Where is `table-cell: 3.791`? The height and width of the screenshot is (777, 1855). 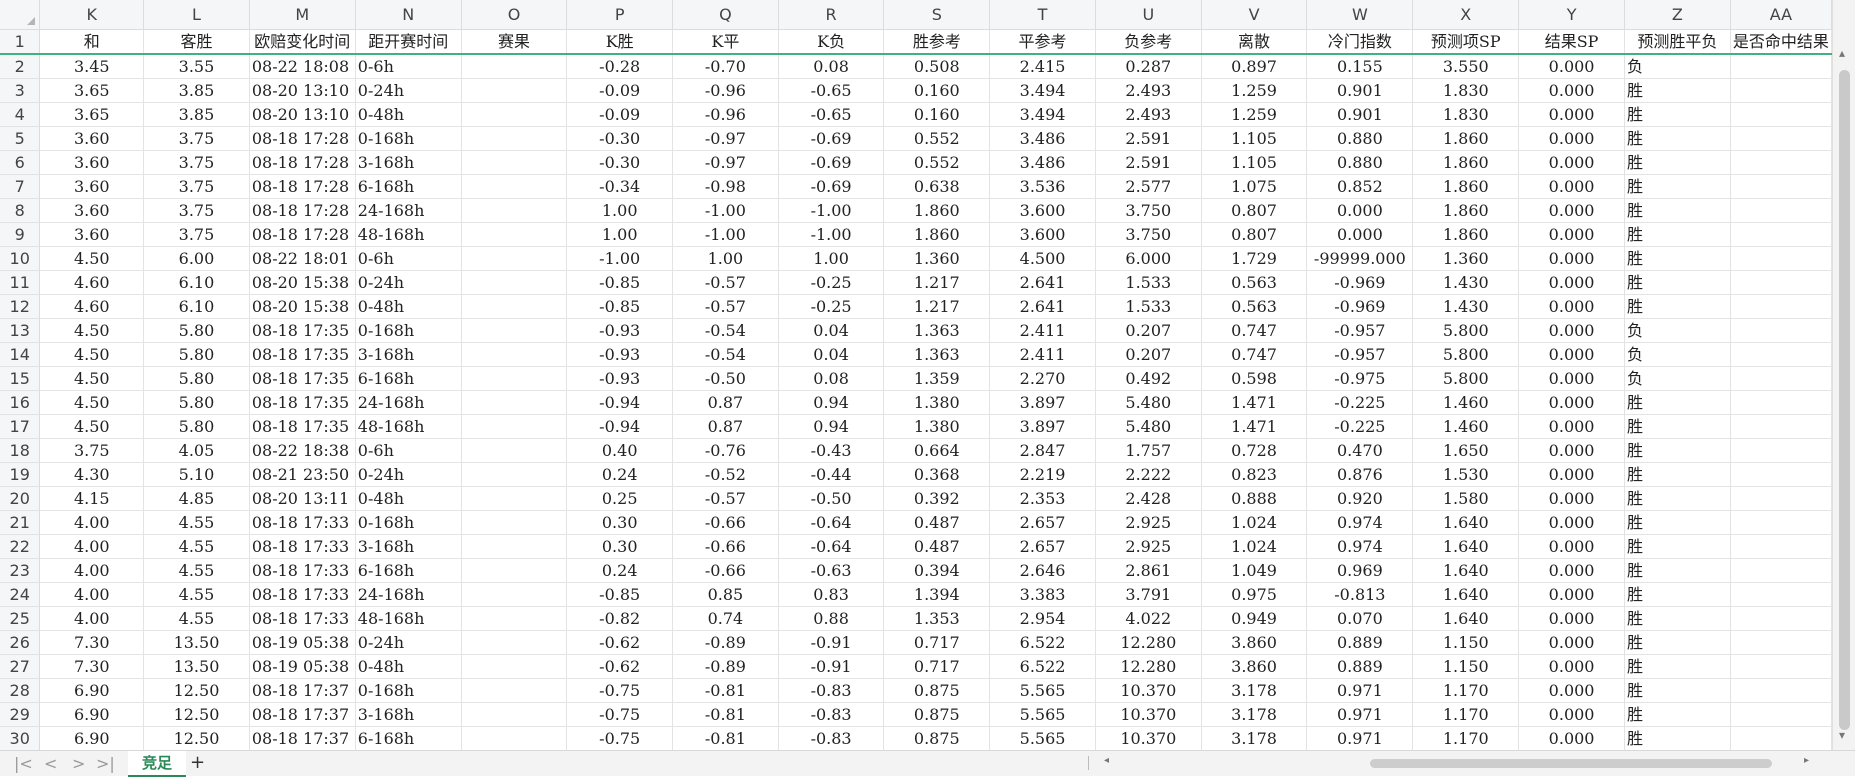
table-cell: 3.791 is located at coordinates (1148, 594).